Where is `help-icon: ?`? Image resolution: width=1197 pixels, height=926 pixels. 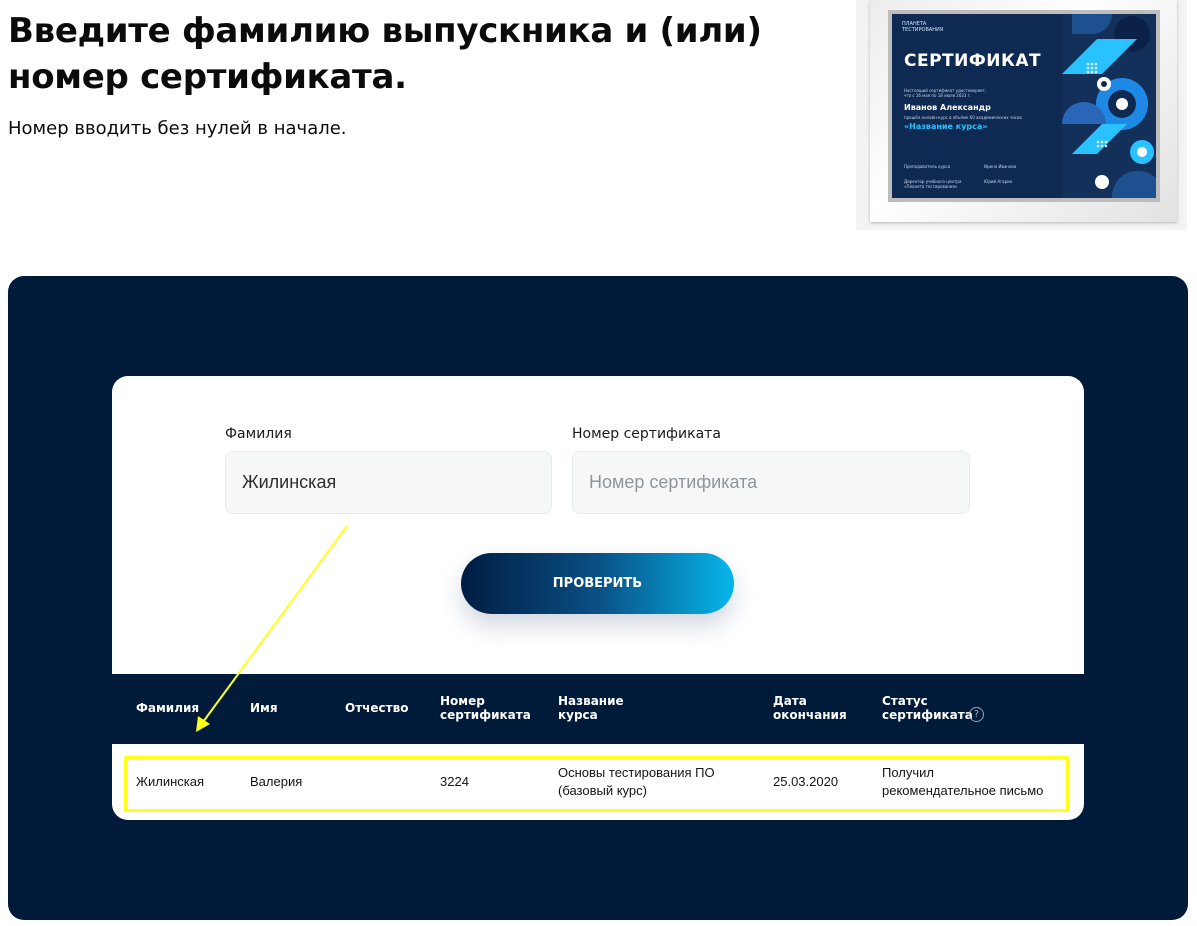 help-icon: ? is located at coordinates (976, 714).